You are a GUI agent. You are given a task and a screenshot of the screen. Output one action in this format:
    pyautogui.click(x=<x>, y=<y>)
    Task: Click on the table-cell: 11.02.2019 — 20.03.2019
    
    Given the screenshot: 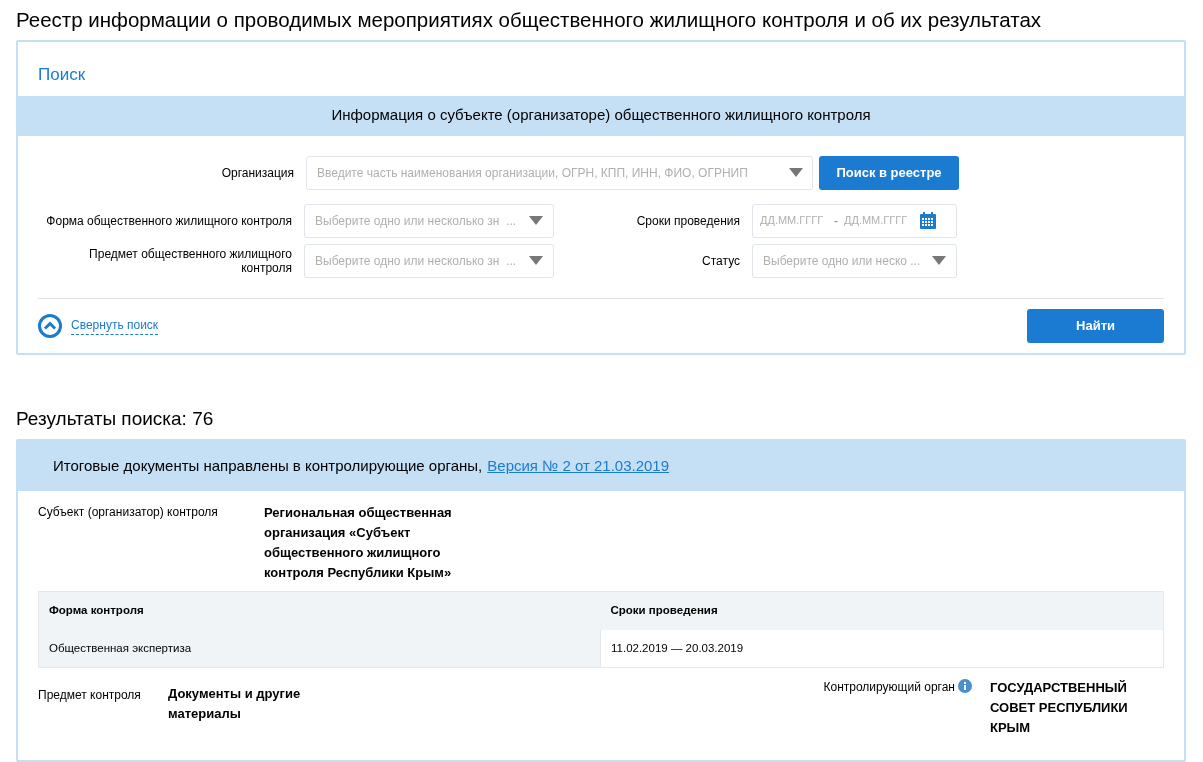 What is the action you would take?
    pyautogui.click(x=882, y=648)
    